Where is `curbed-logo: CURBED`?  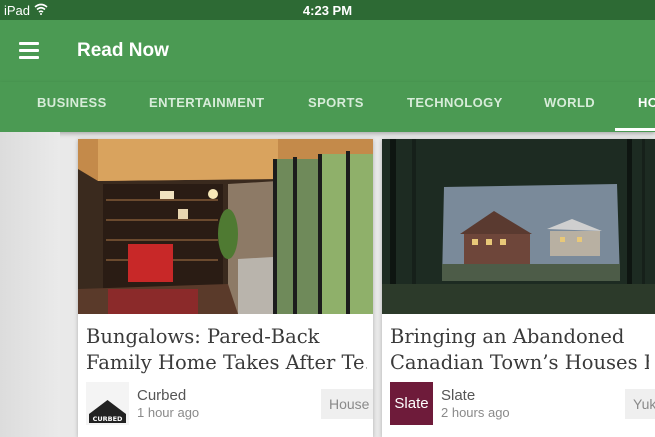 curbed-logo: CURBED is located at coordinates (107, 403).